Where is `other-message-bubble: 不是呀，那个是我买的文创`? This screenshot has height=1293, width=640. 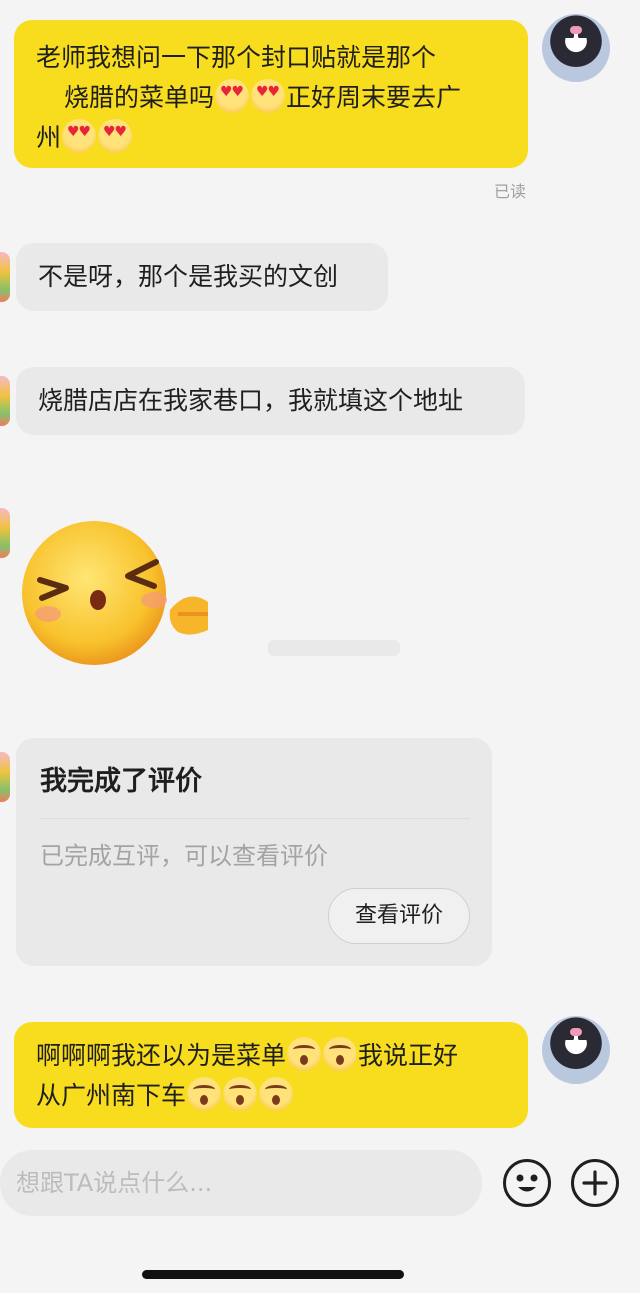 other-message-bubble: 不是呀，那个是我买的文创 is located at coordinates (202, 277).